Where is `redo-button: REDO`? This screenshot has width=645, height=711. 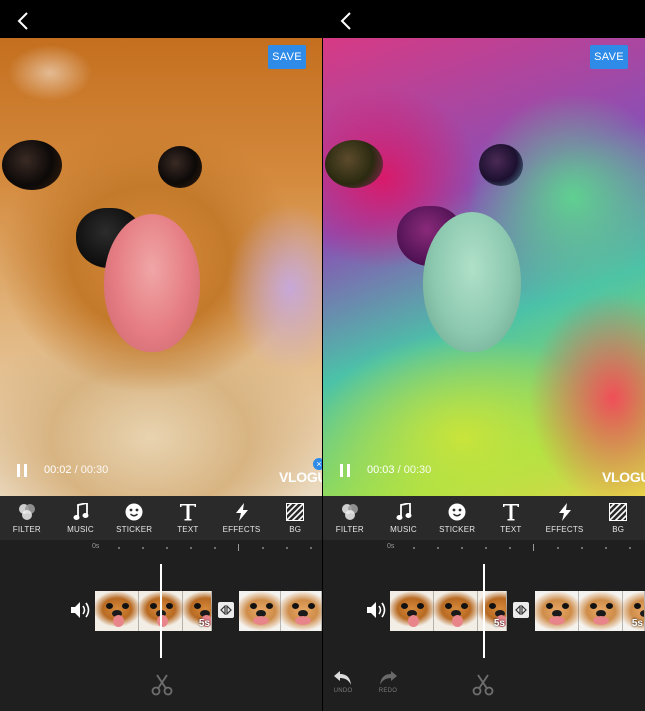 redo-button: REDO is located at coordinates (388, 682).